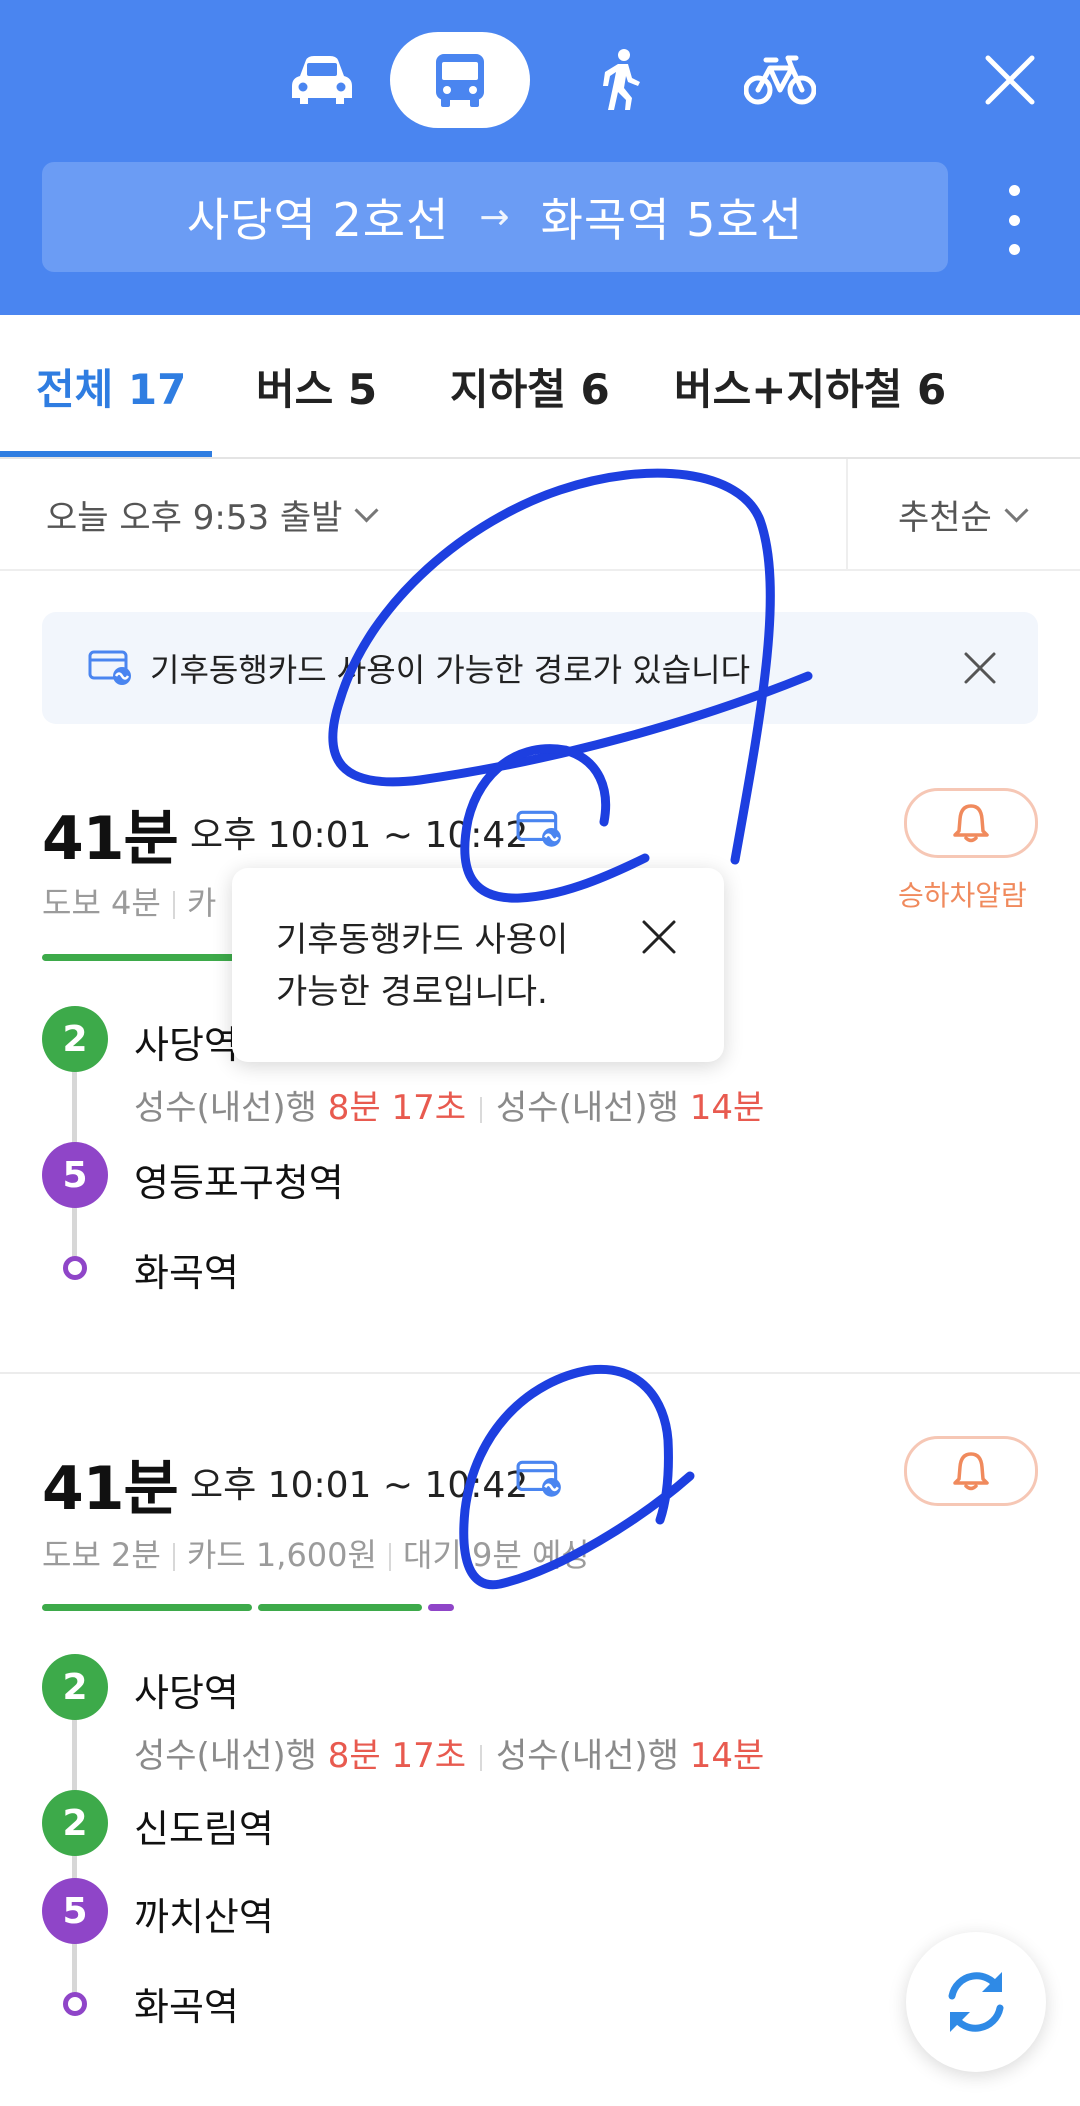 This screenshot has width=1080, height=2106. Describe the element at coordinates (672, 220) in the screenshot. I see `route-to: 화곡역 5호선` at that location.